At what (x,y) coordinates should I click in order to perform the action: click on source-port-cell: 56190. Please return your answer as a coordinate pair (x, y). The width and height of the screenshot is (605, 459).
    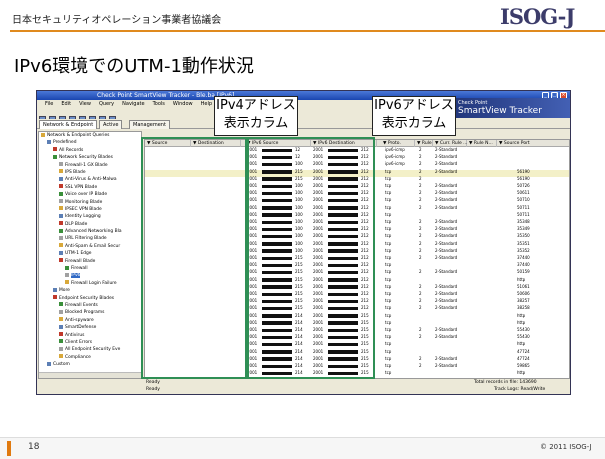
    Looking at the image, I should click on (523, 171).